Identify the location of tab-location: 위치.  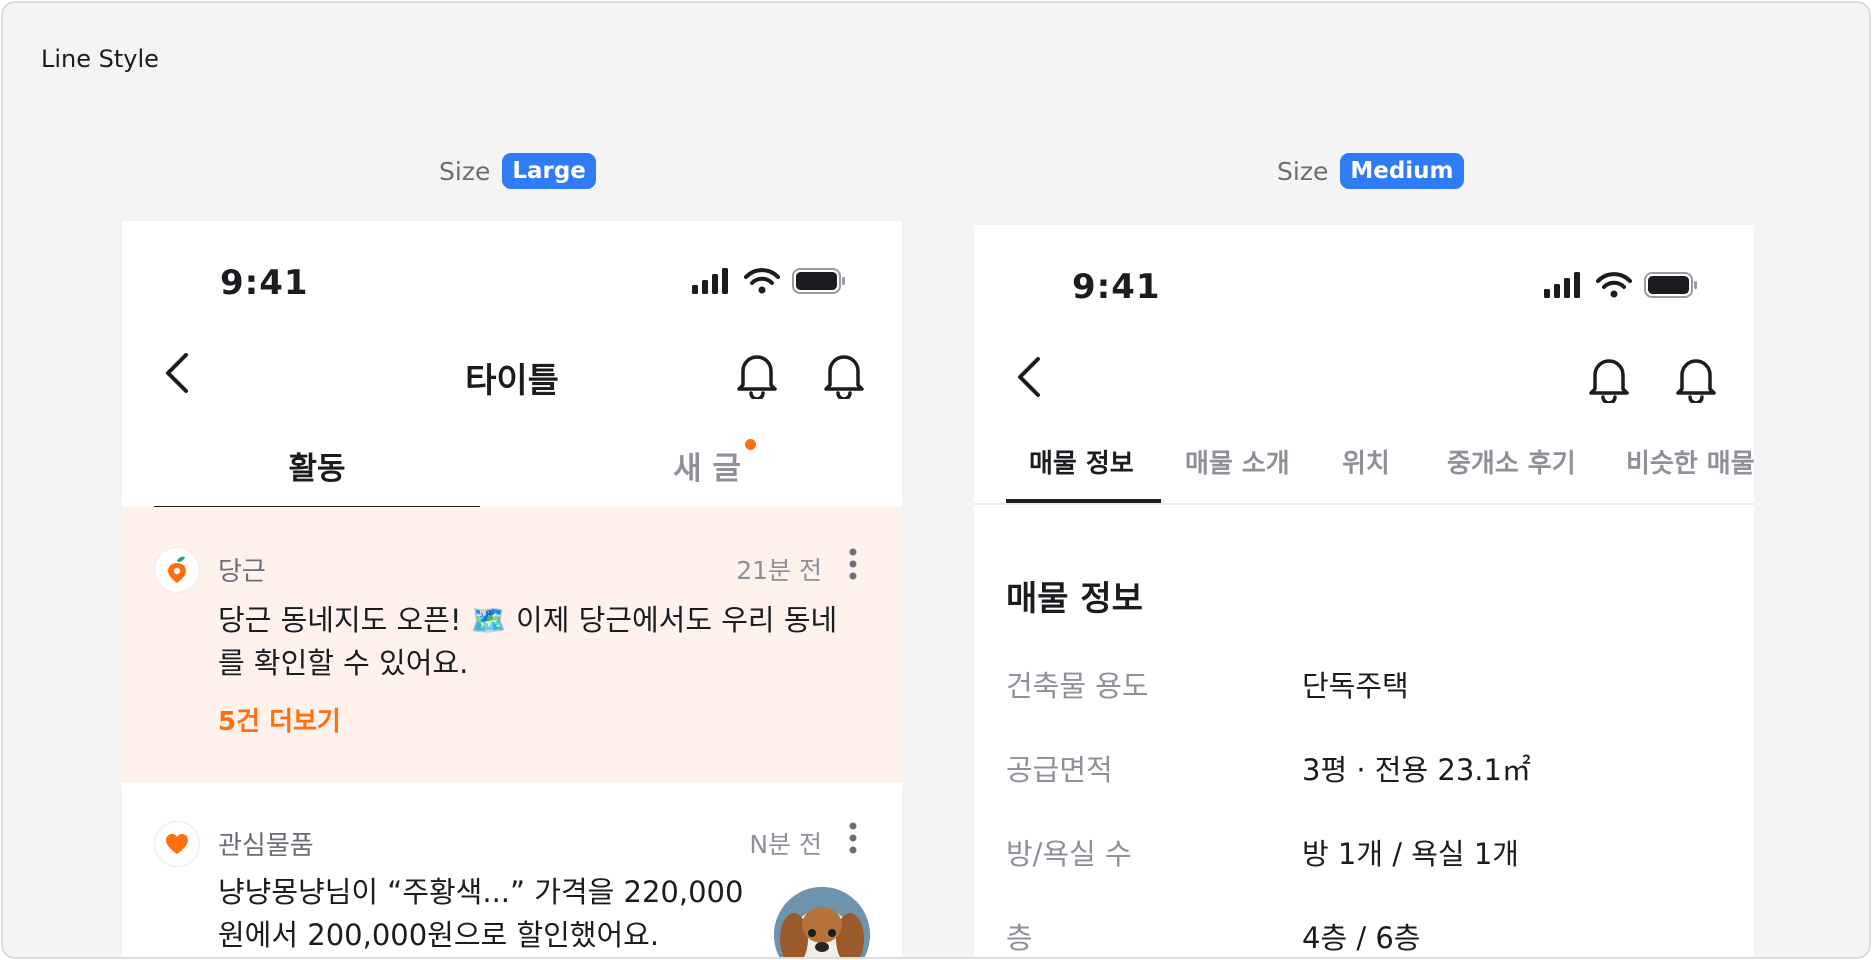
(1366, 461).